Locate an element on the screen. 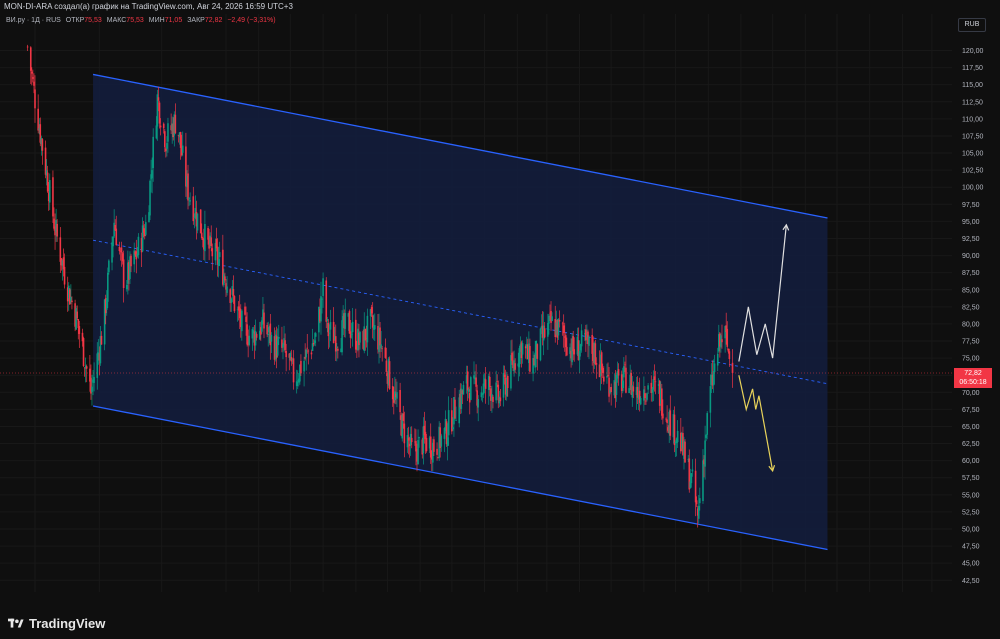 This screenshot has height=639, width=1000. price-tick-label: 42,50 is located at coordinates (971, 581).